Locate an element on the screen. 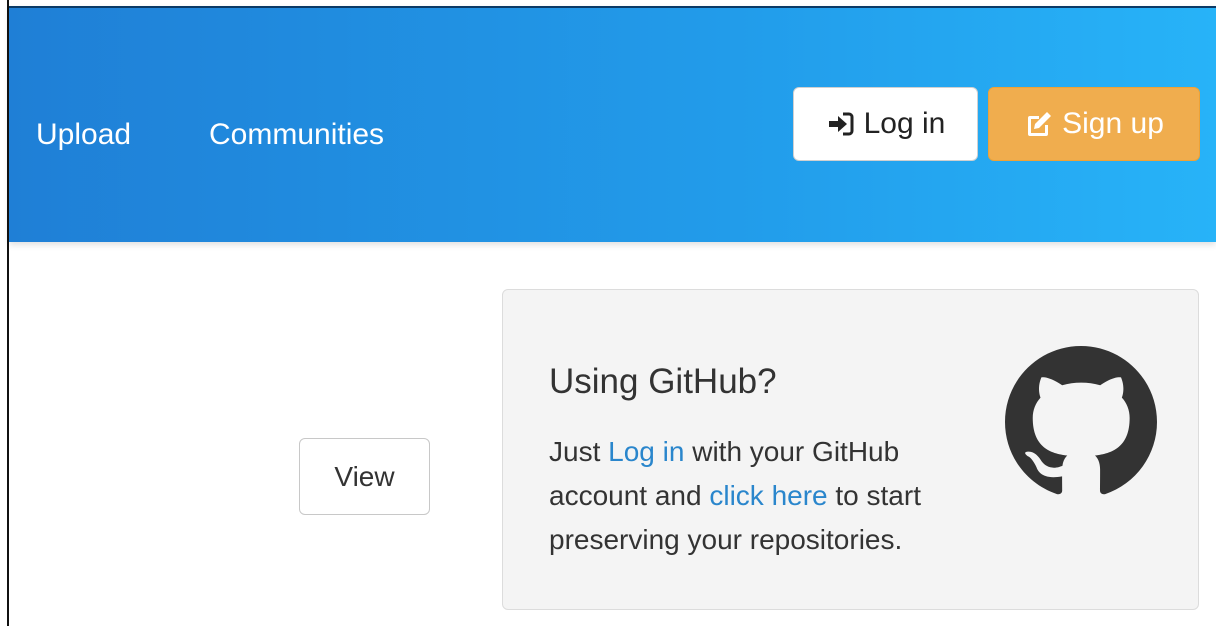  panel-text-part-1: Just is located at coordinates (579, 451).